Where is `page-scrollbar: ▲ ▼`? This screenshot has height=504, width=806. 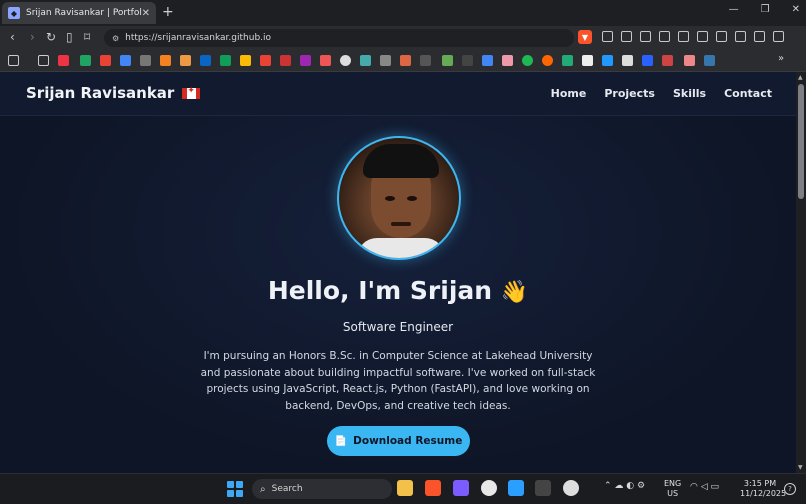
page-scrollbar: ▲ ▼ is located at coordinates (801, 272).